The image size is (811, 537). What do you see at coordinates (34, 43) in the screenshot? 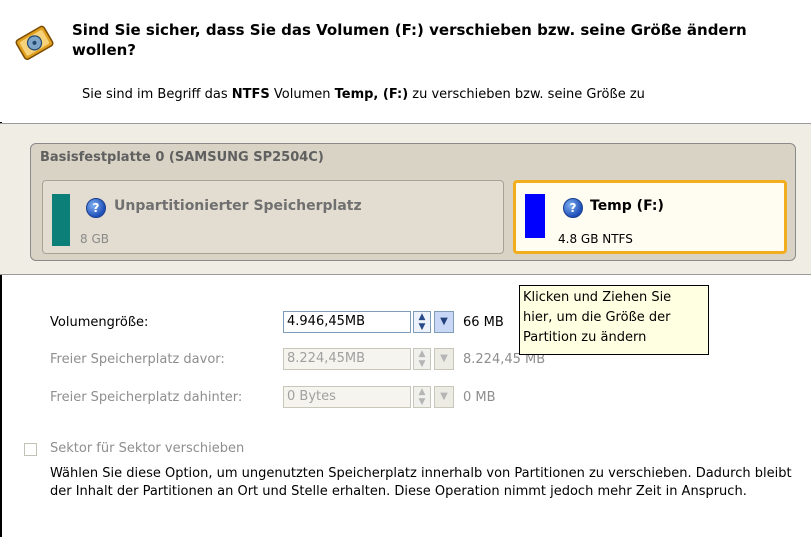
I see `wizard-drive-icon` at bounding box center [34, 43].